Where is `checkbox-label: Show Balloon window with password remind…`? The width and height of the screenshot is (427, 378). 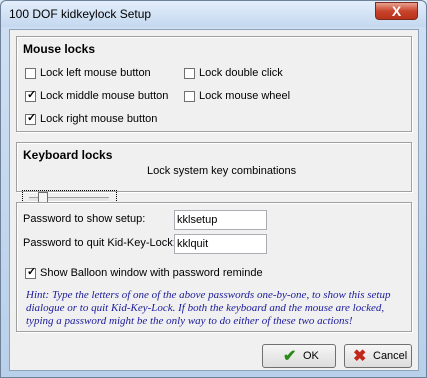 checkbox-label: Show Balloon window with password remind… is located at coordinates (151, 273).